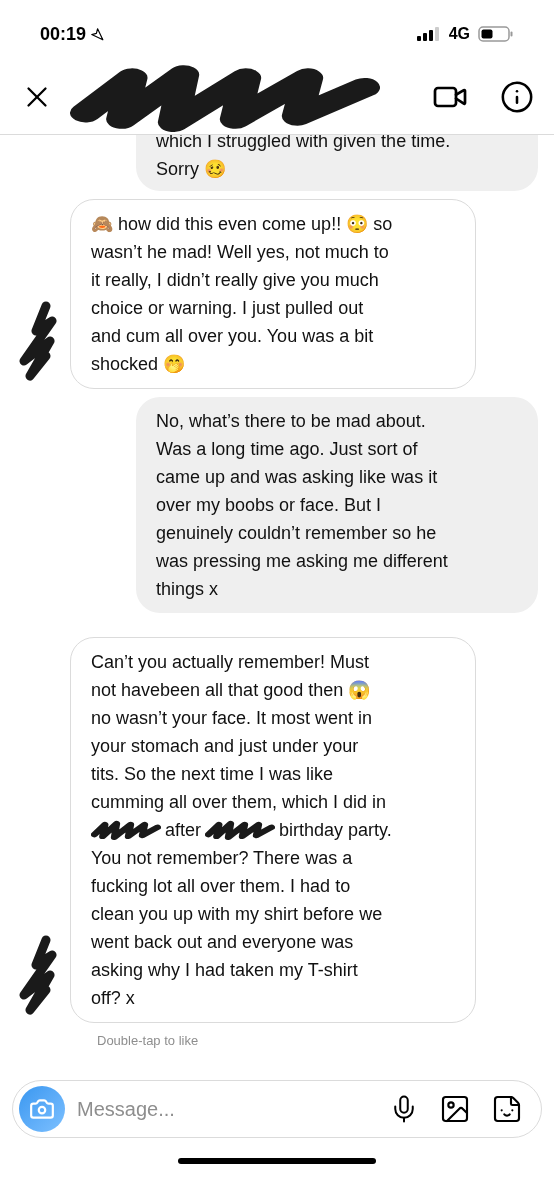  Describe the element at coordinates (113, 998) in the screenshot. I see `message-text: off? x` at that location.